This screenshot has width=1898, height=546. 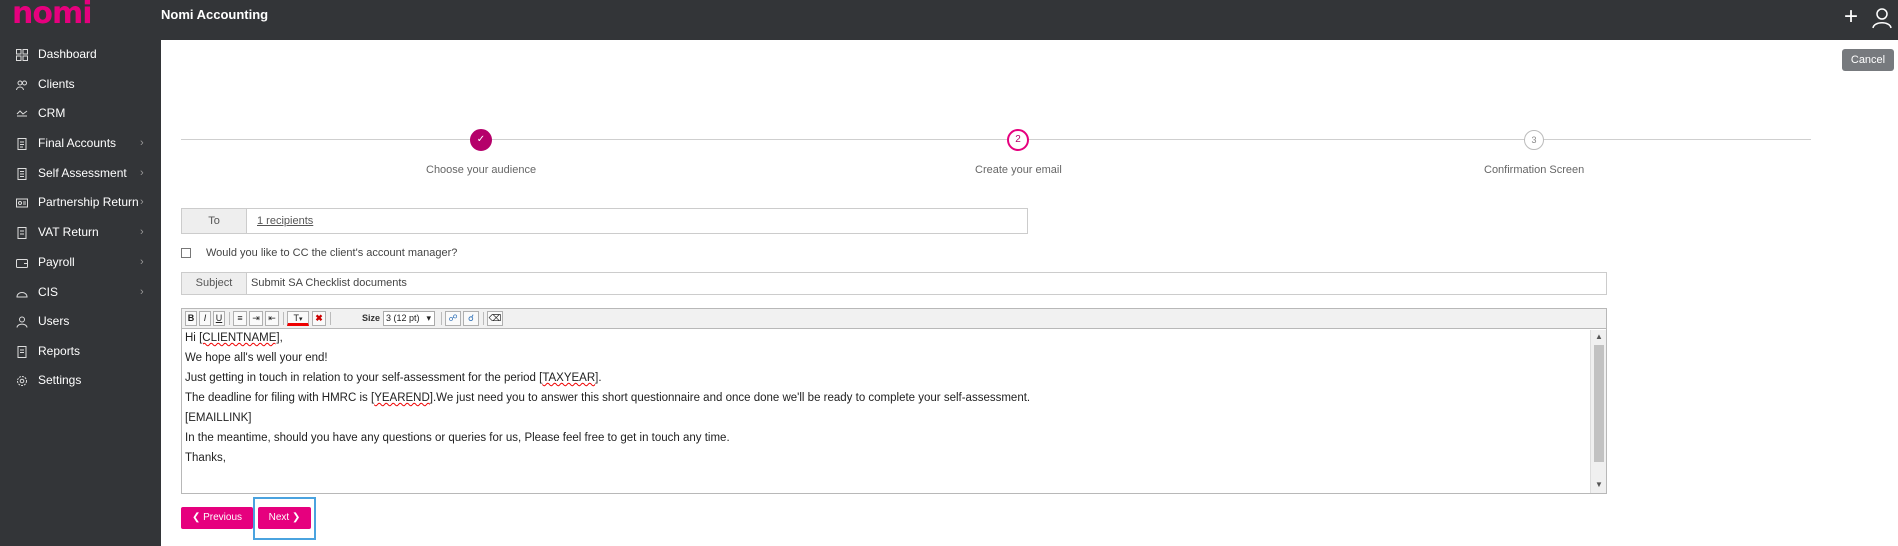 What do you see at coordinates (280, 398) in the screenshot?
I see `text: The deadline for filing with HMRC is [` at bounding box center [280, 398].